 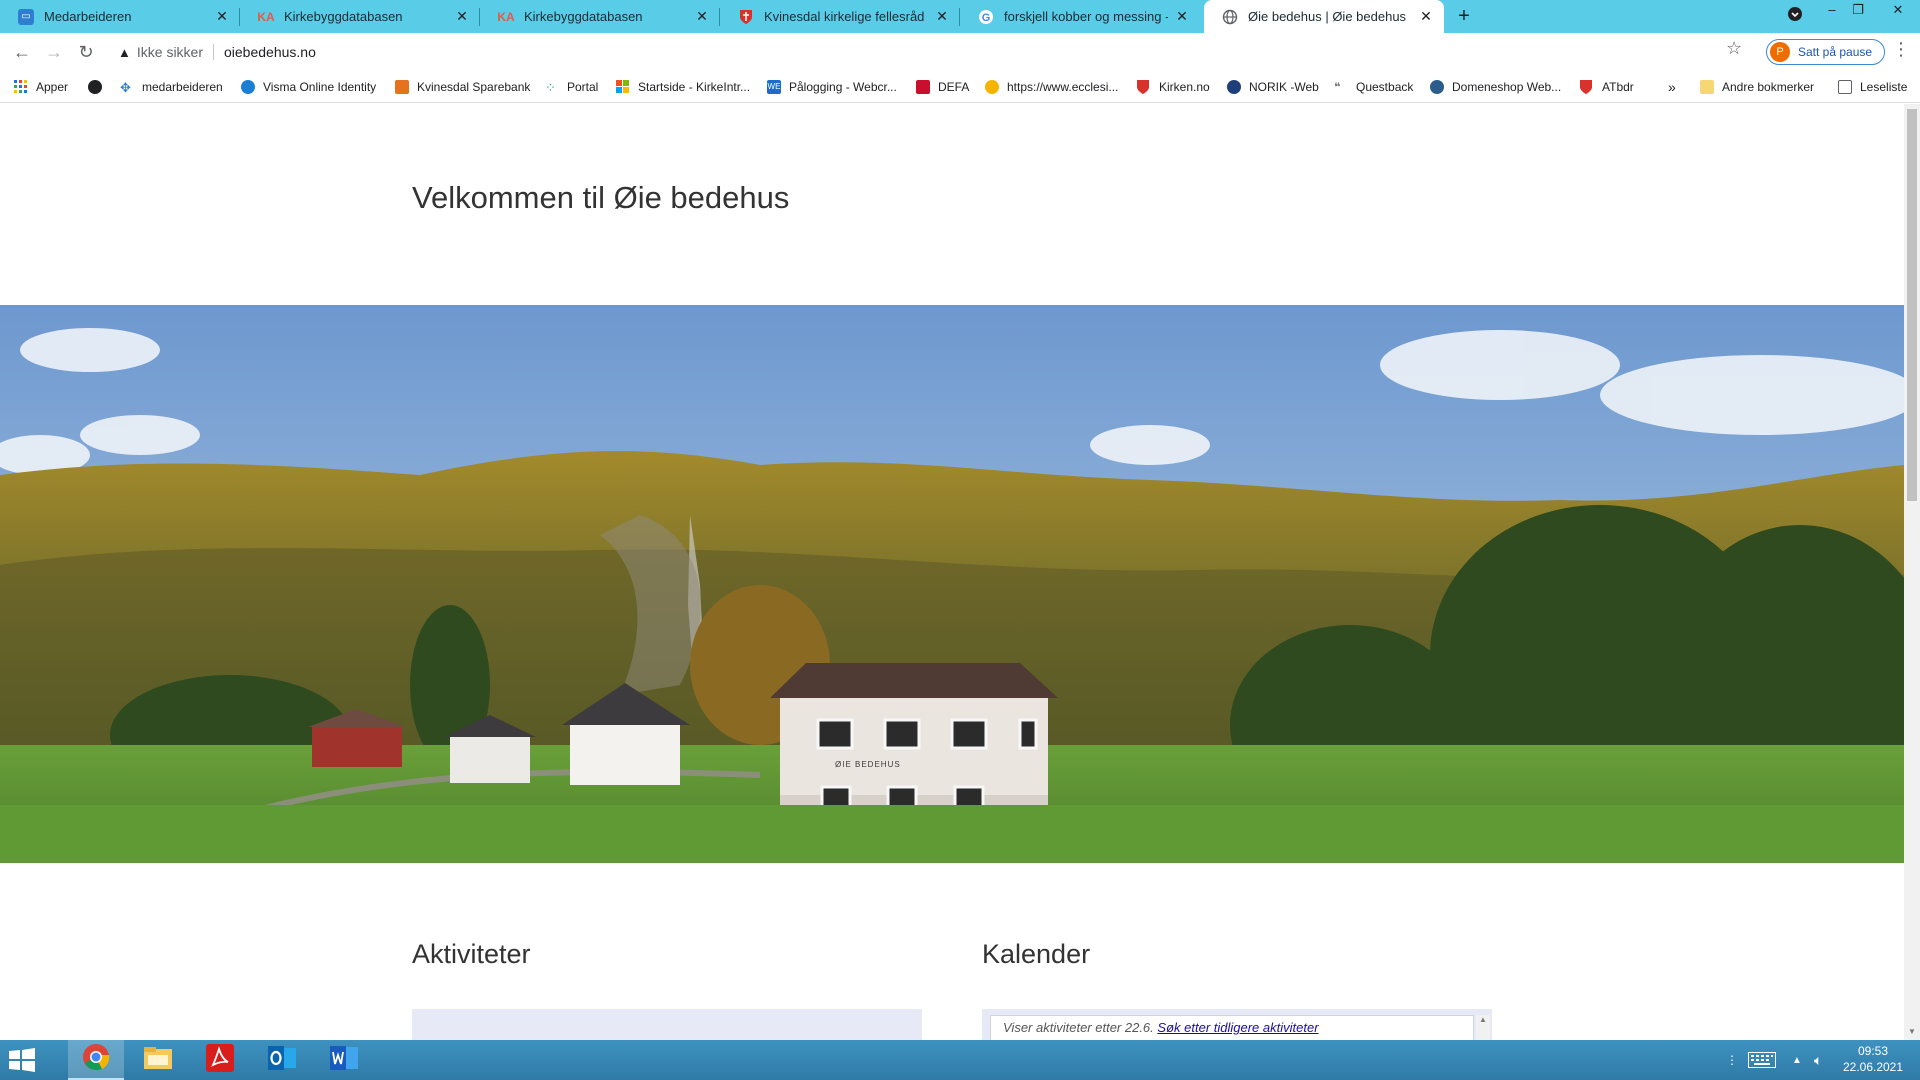 I want to click on tab-oie-bedehus: Øie bedehus | Øie bedehus ✕, so click(x=1324, y=16).